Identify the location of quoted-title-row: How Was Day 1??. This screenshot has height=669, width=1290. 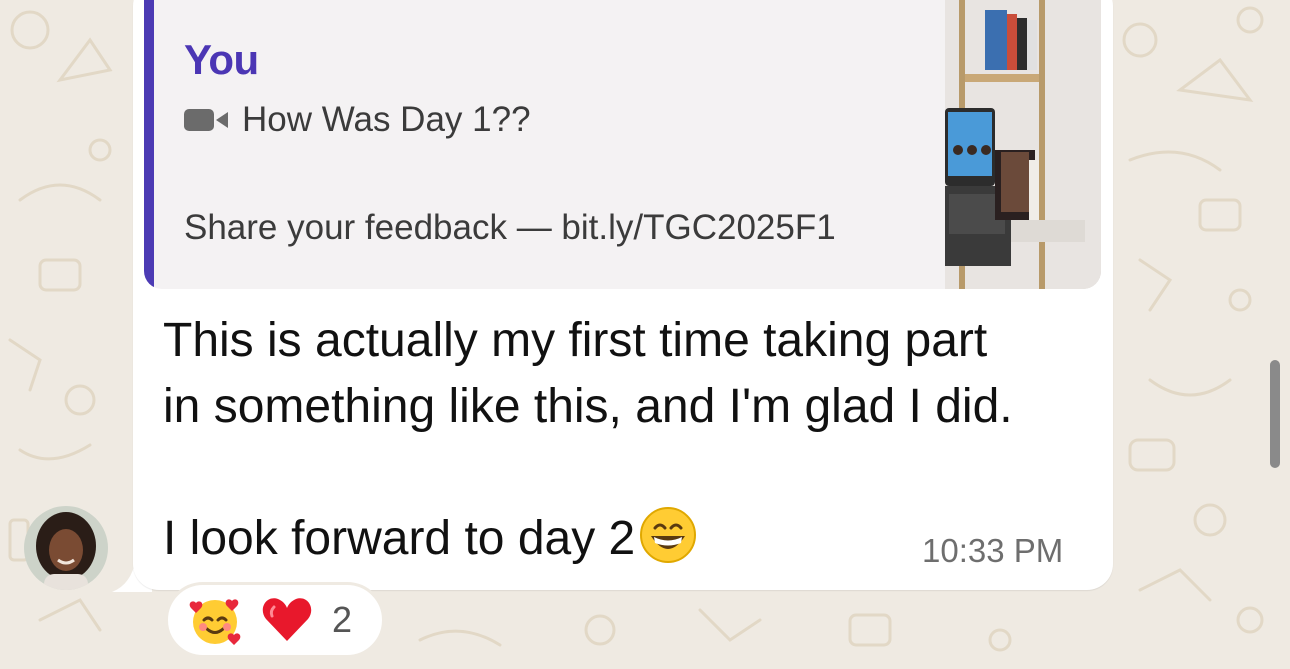
(357, 120).